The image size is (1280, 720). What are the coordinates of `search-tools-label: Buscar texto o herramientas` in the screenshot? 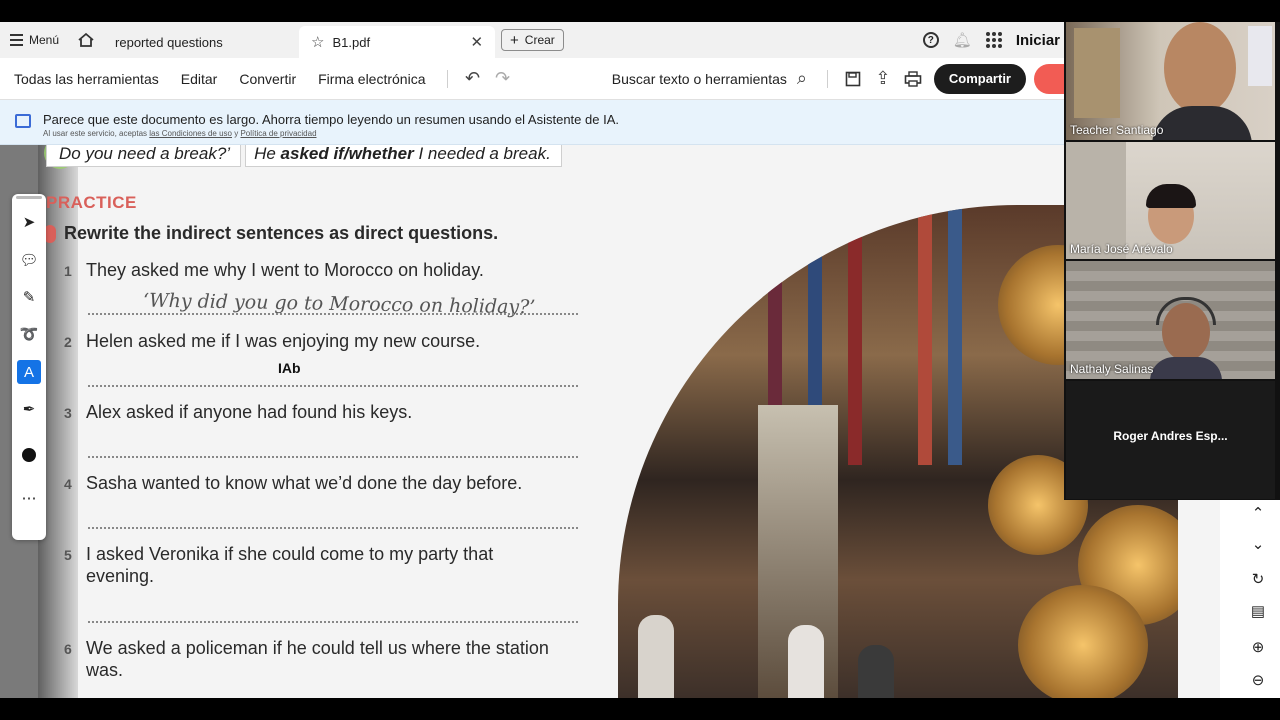 It's located at (699, 79).